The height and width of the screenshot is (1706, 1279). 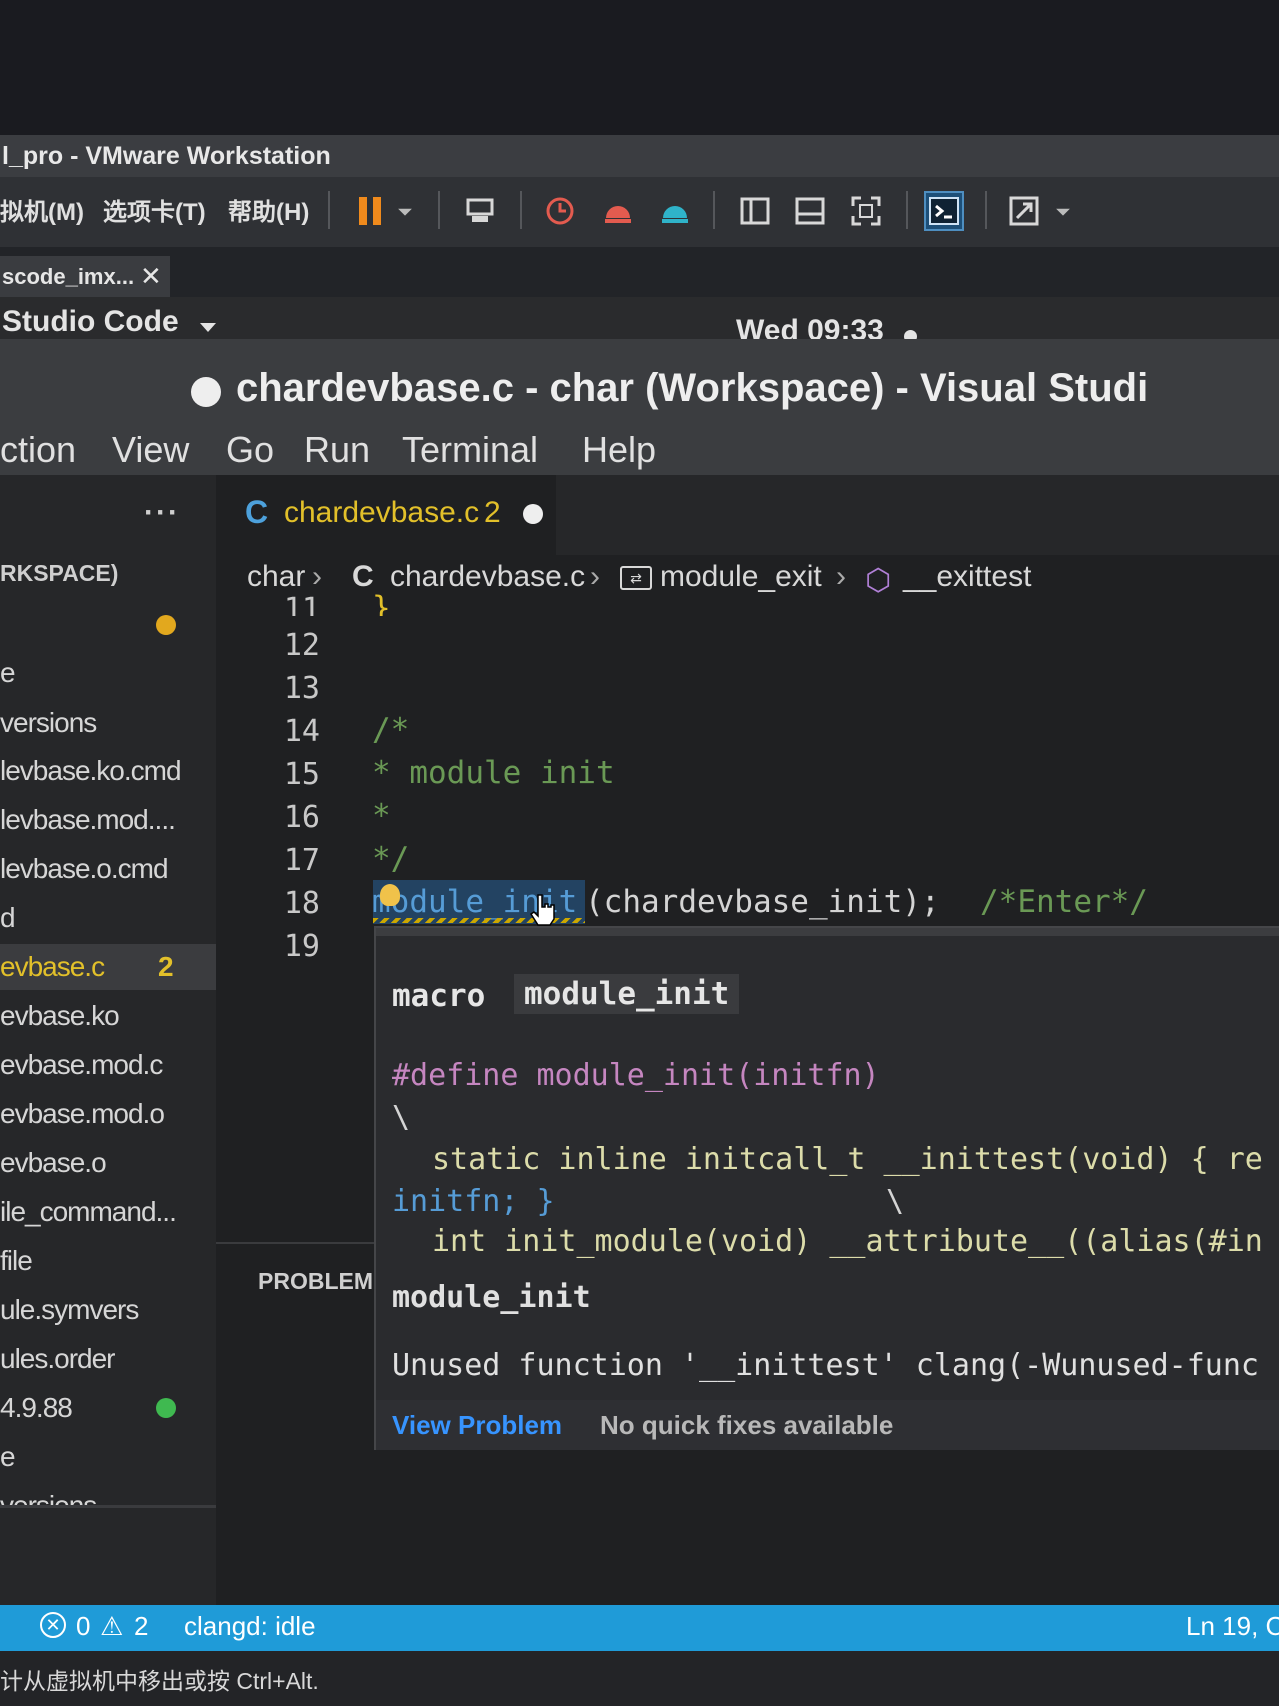 What do you see at coordinates (301, 946) in the screenshot?
I see `line-number: 19` at bounding box center [301, 946].